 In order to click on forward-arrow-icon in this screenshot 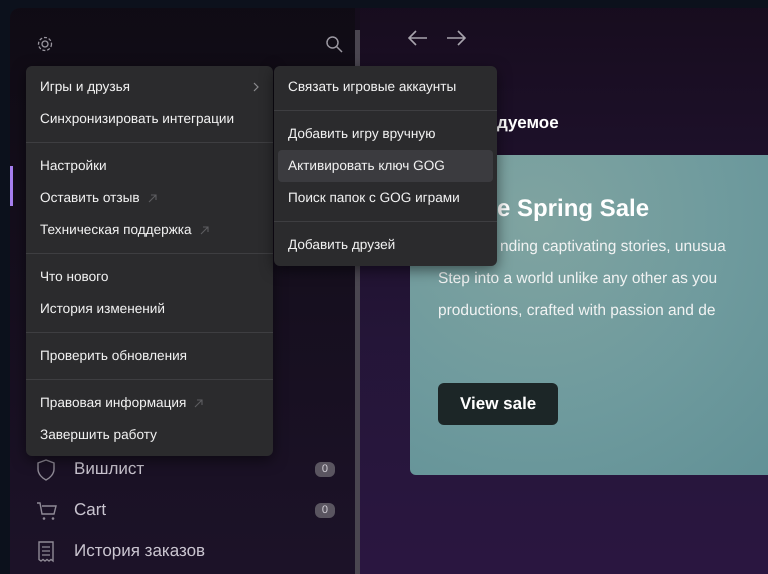, I will do `click(456, 38)`.